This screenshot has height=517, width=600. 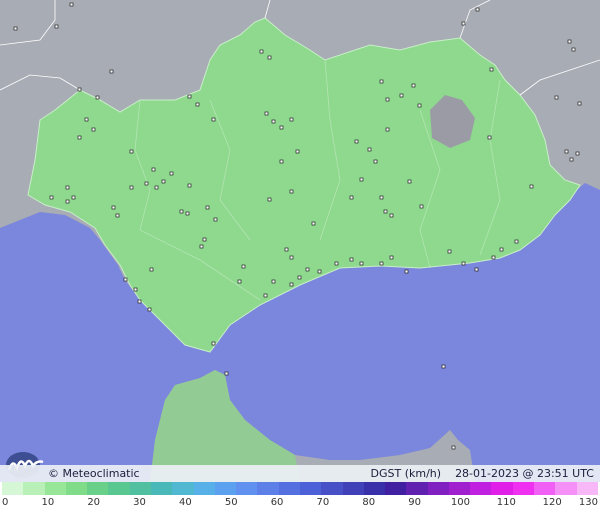 What do you see at coordinates (139, 502) in the screenshot?
I see `scale-tick-label: 30` at bounding box center [139, 502].